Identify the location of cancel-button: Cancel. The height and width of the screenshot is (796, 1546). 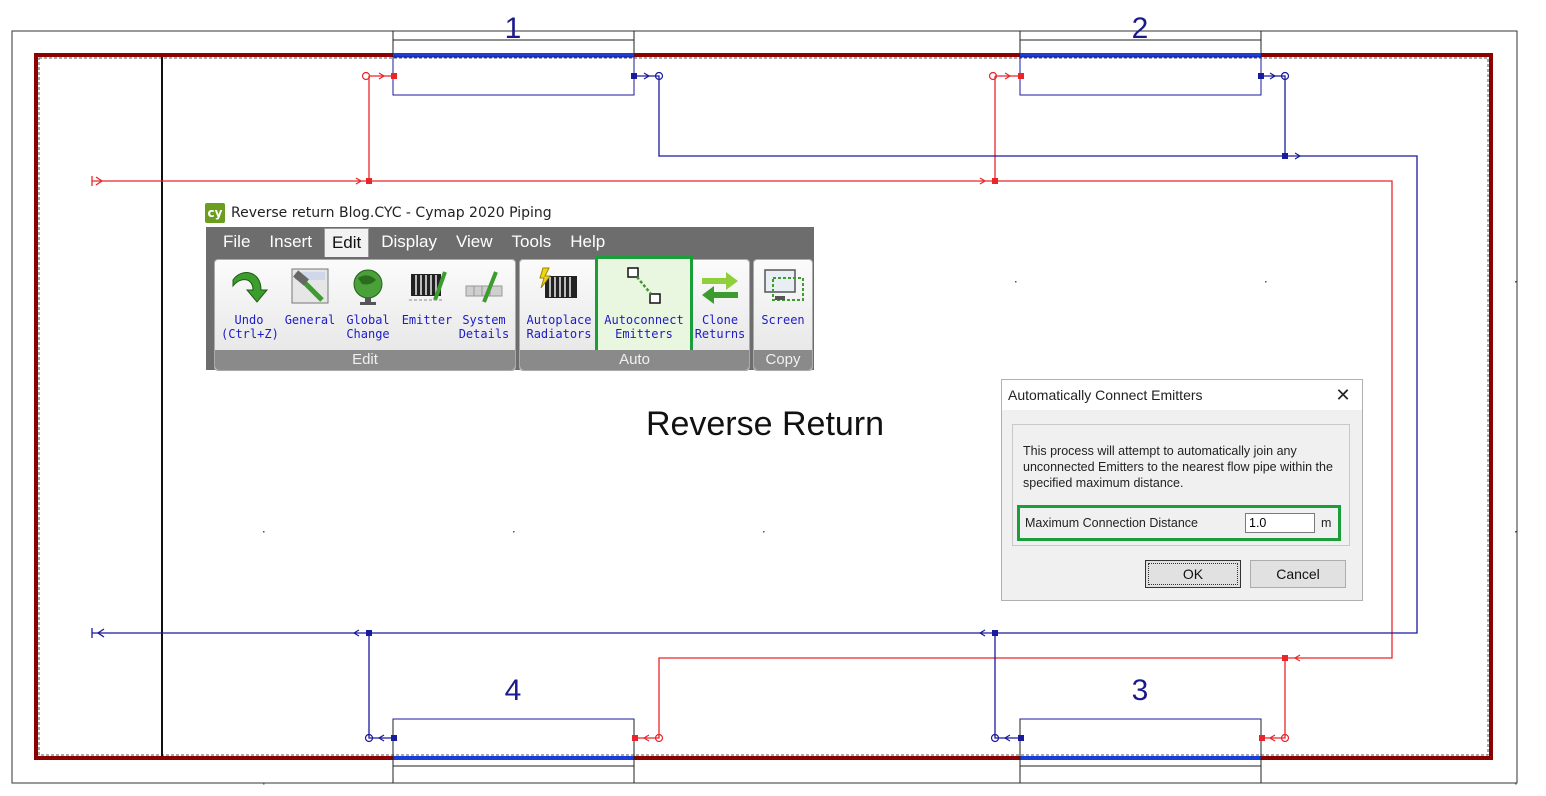
(1298, 574).